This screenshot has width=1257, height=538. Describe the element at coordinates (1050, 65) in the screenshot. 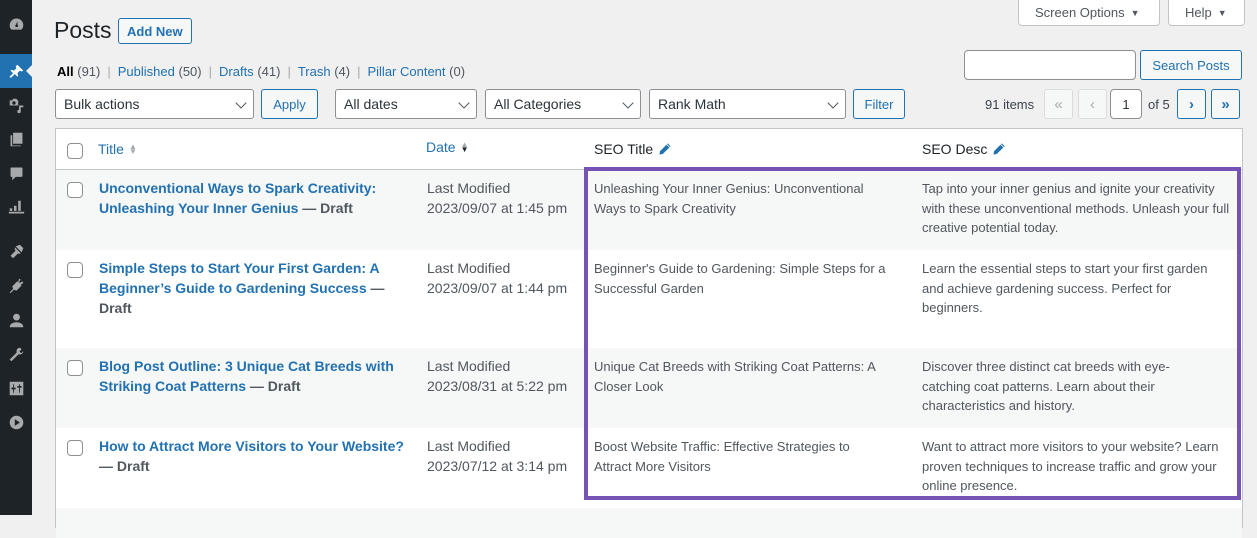

I see `search-input` at that location.